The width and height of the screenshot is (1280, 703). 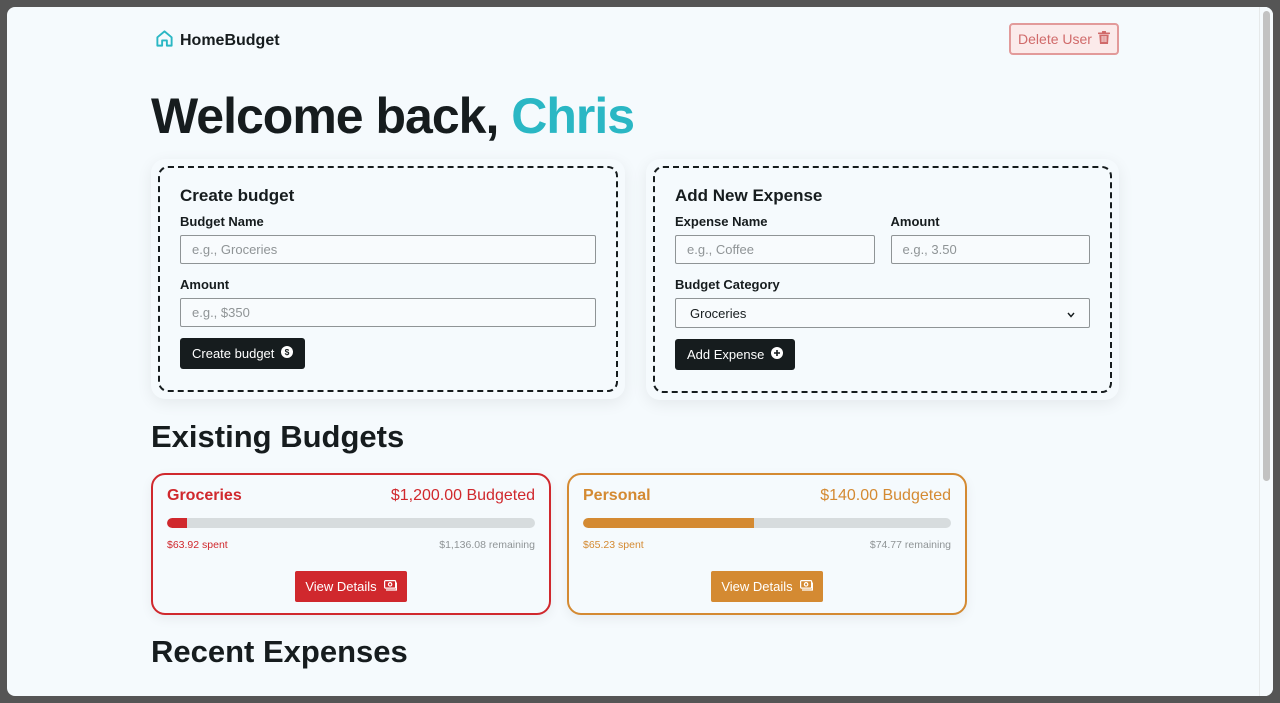 I want to click on delete-user-label: Delete User, so click(x=1055, y=39).